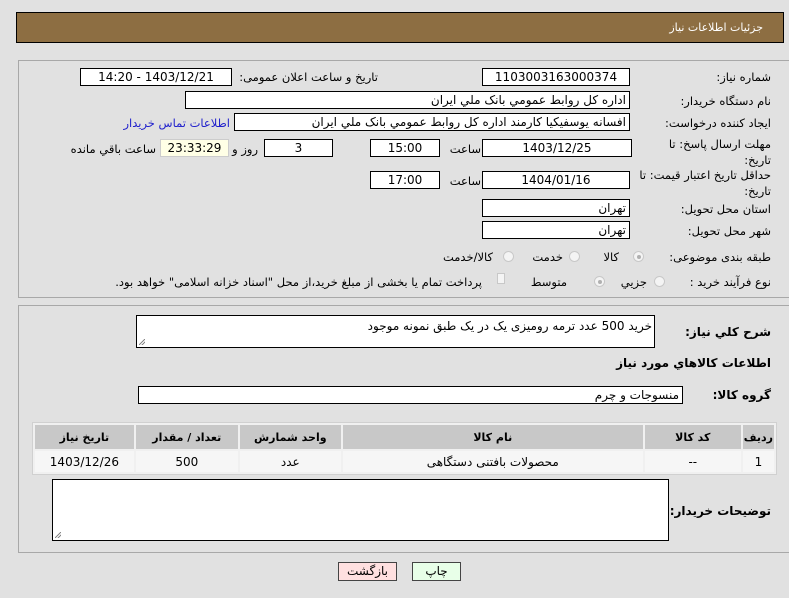  What do you see at coordinates (741, 395) in the screenshot?
I see `goods-group-label: گروه کالا:` at bounding box center [741, 395].